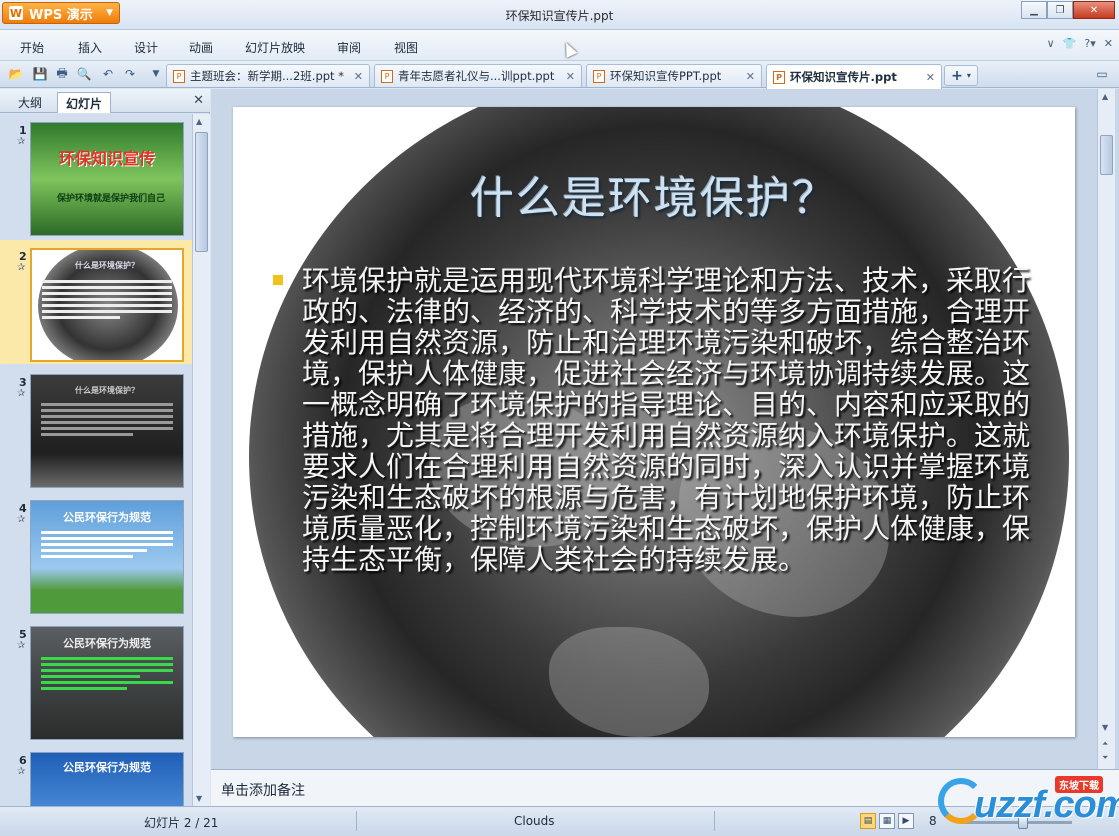  Describe the element at coordinates (146, 47) in the screenshot. I see `menu-design: 设计` at that location.